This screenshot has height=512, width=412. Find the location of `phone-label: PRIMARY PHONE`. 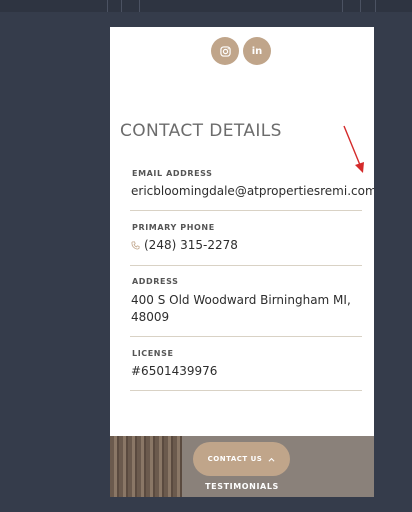

phone-label: PRIMARY PHONE is located at coordinates (173, 227).